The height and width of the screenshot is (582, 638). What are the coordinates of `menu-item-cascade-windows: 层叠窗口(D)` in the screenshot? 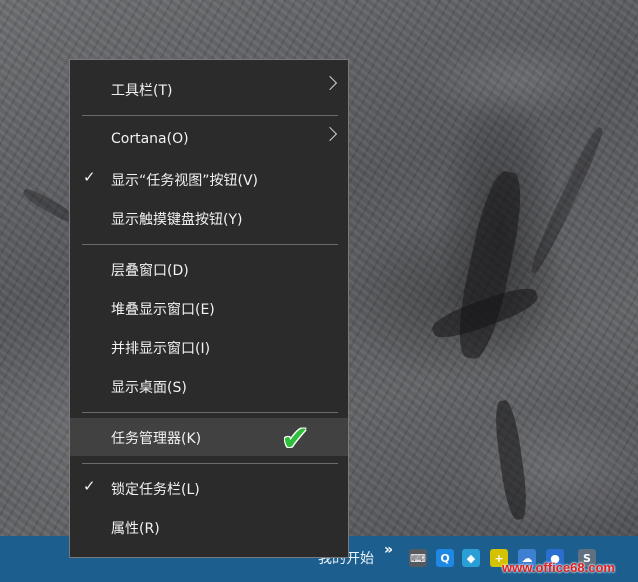 It's located at (209, 269).